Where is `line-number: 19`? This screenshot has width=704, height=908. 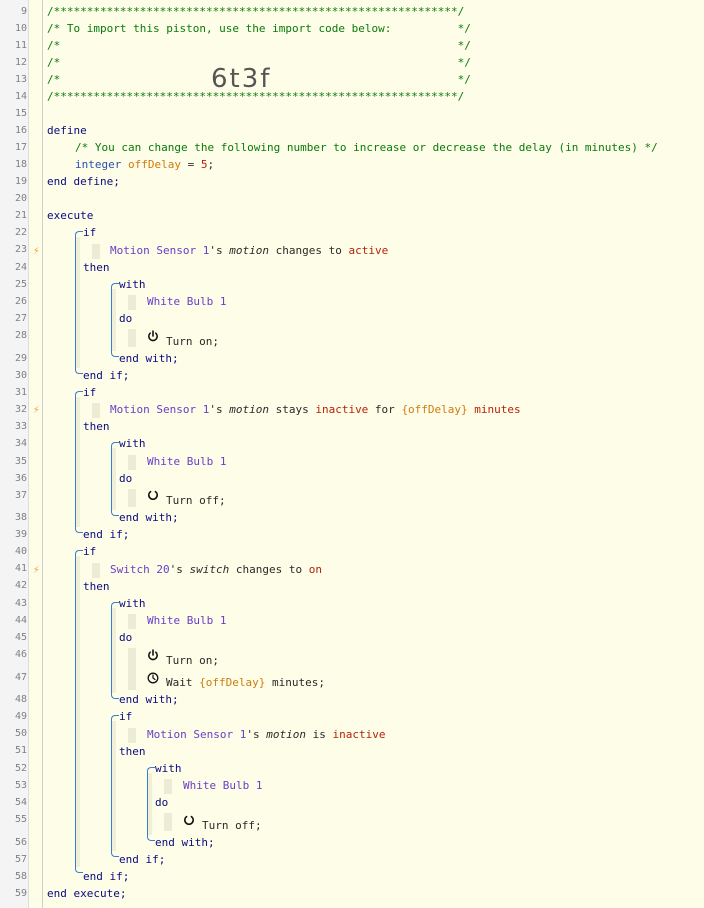 line-number: 19 is located at coordinates (20, 181).